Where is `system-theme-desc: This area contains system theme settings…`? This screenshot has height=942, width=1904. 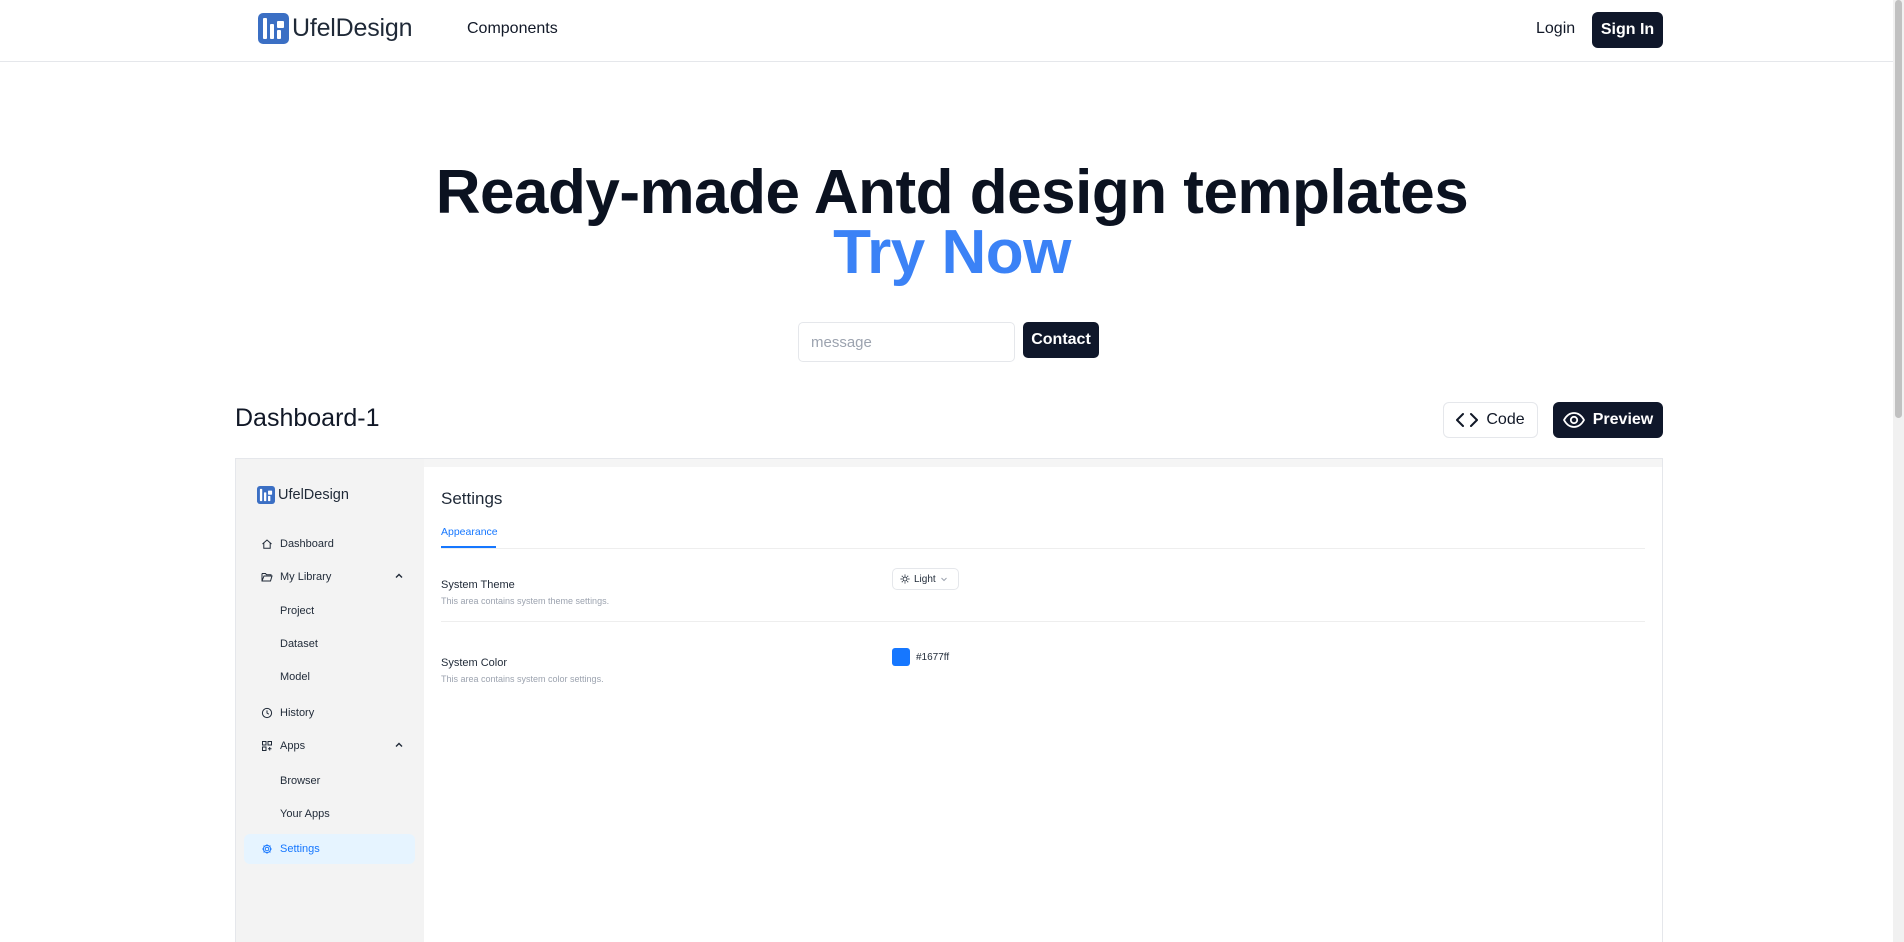 system-theme-desc: This area contains system theme settings… is located at coordinates (525, 601).